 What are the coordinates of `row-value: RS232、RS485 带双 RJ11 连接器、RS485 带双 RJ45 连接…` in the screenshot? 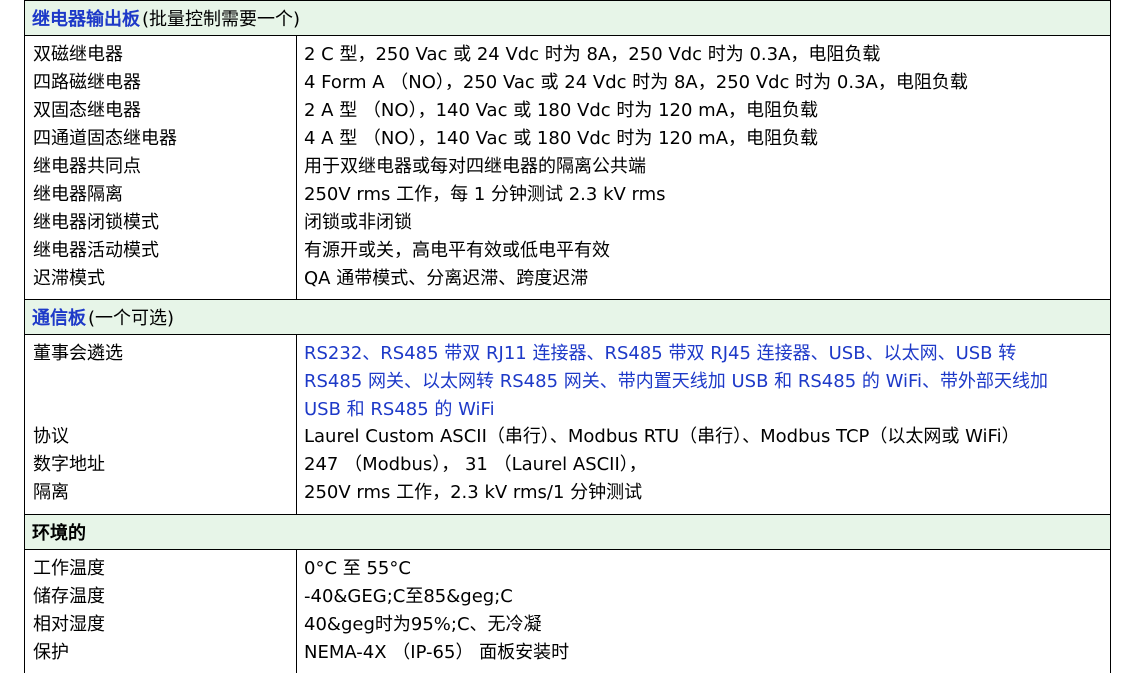 It's located at (704, 382).